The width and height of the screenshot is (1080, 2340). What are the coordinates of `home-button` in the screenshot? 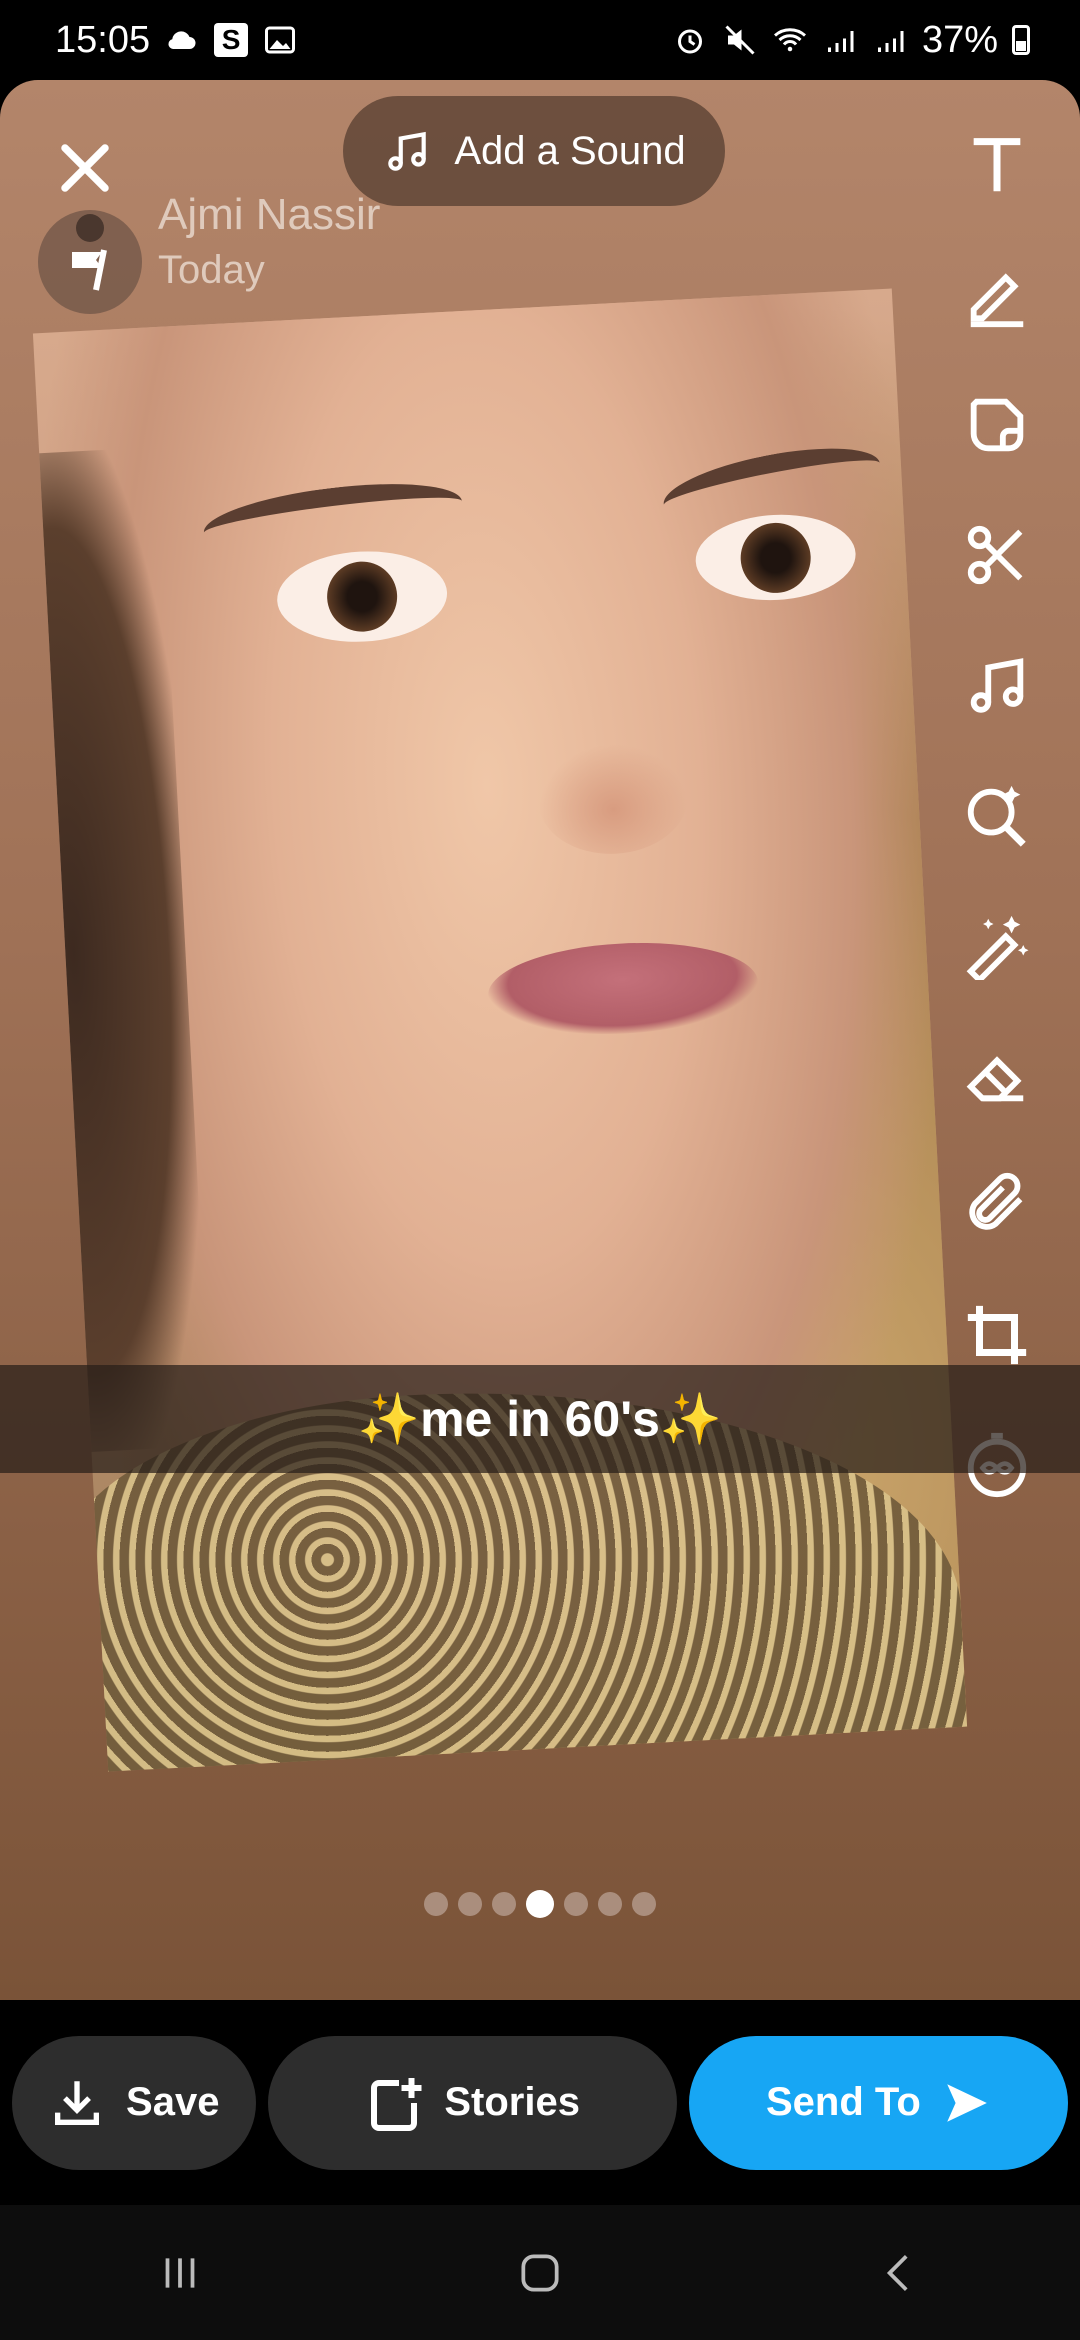 It's located at (540, 2273).